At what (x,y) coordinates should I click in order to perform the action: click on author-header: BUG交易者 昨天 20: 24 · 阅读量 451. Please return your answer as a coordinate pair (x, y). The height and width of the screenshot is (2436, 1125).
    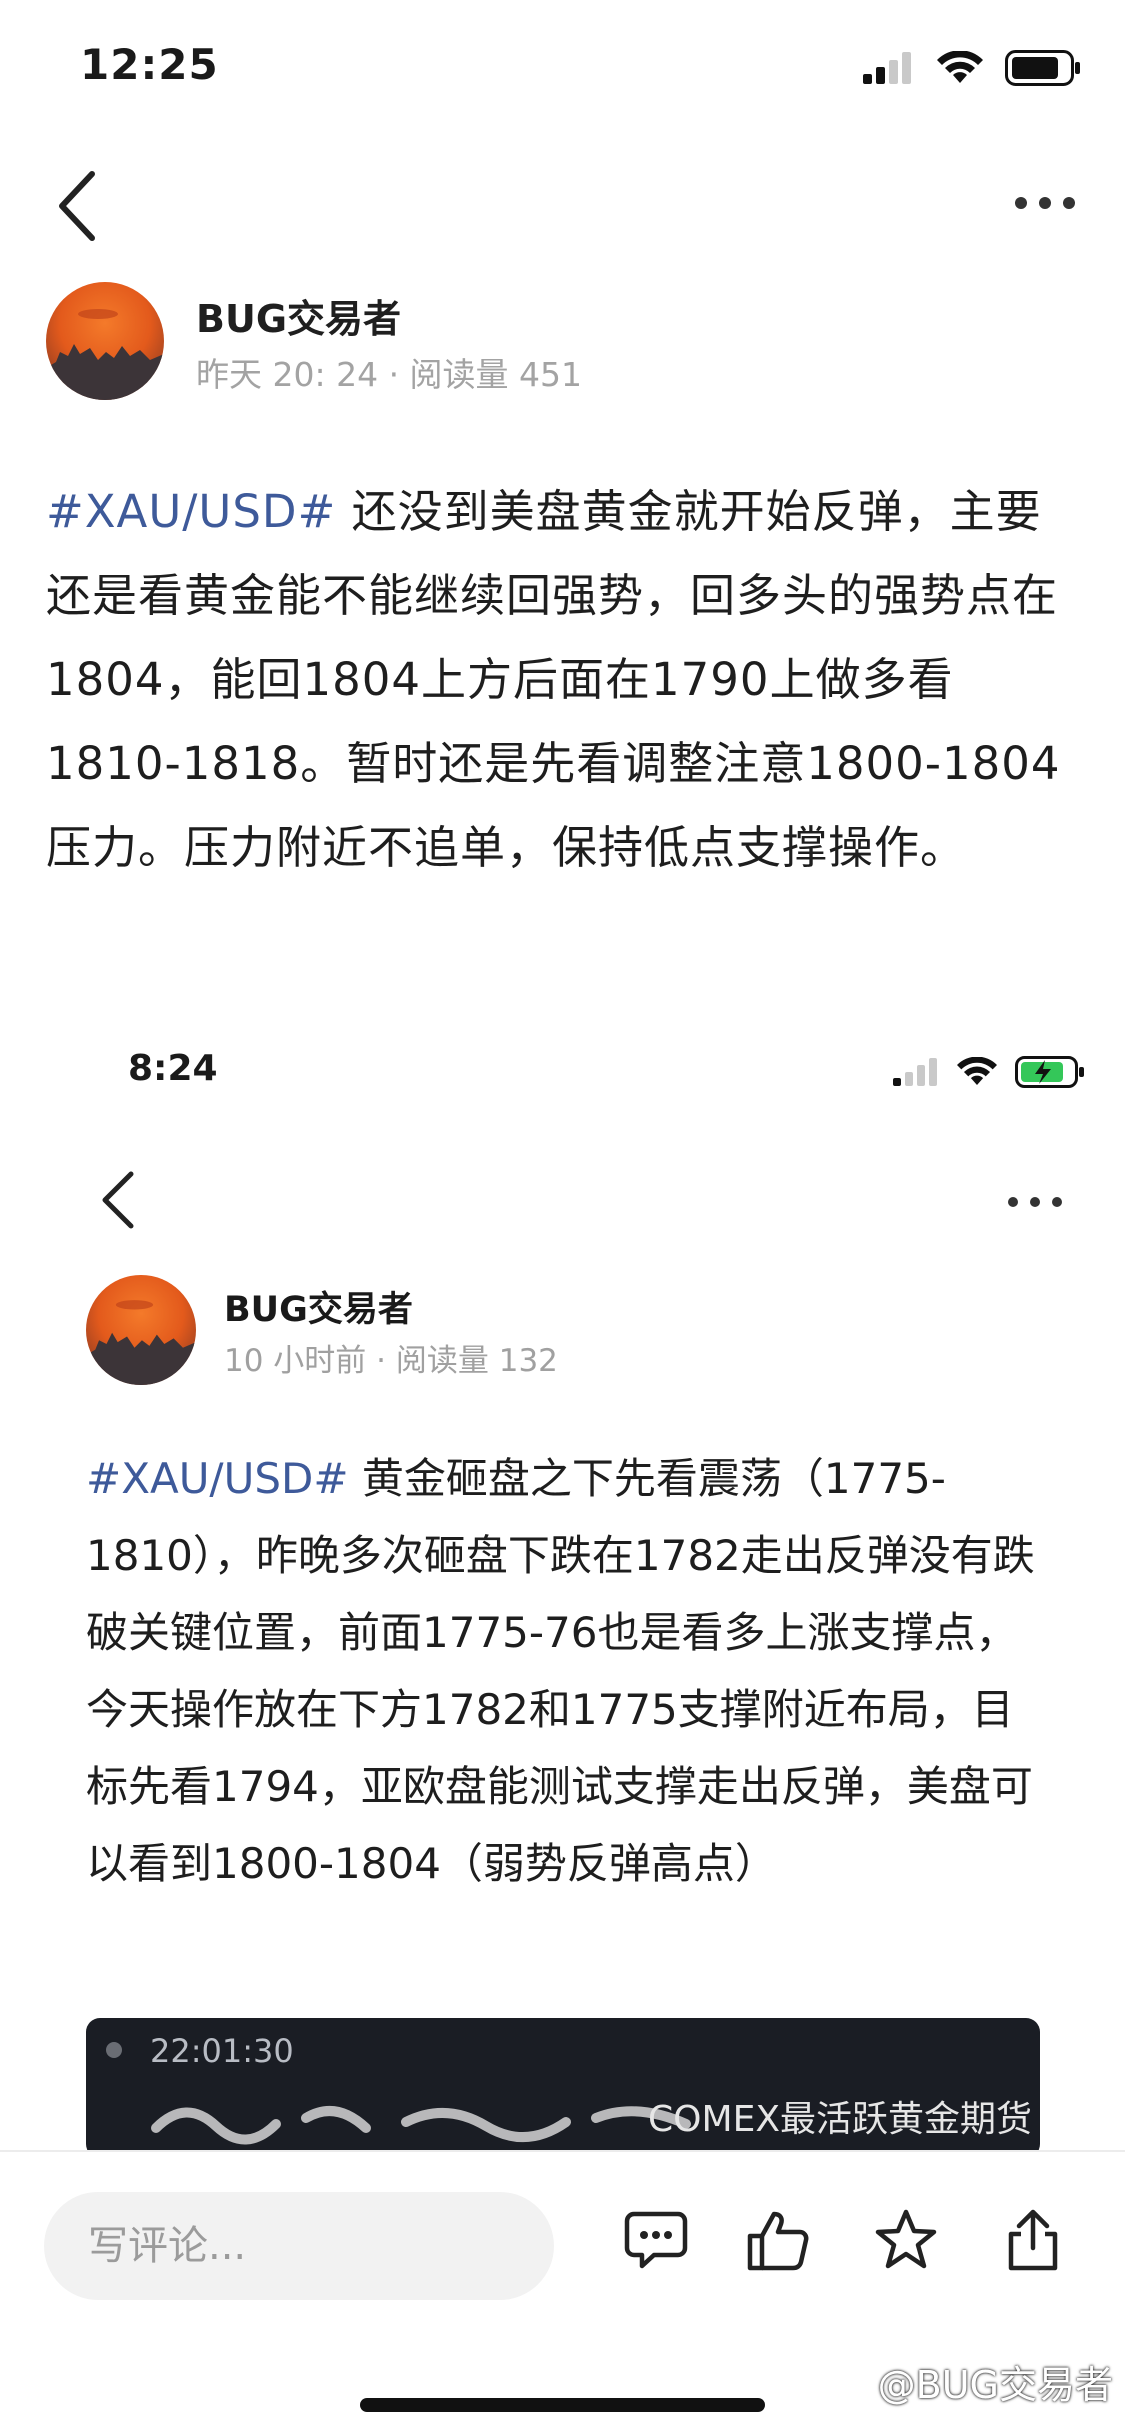
    Looking at the image, I should click on (566, 342).